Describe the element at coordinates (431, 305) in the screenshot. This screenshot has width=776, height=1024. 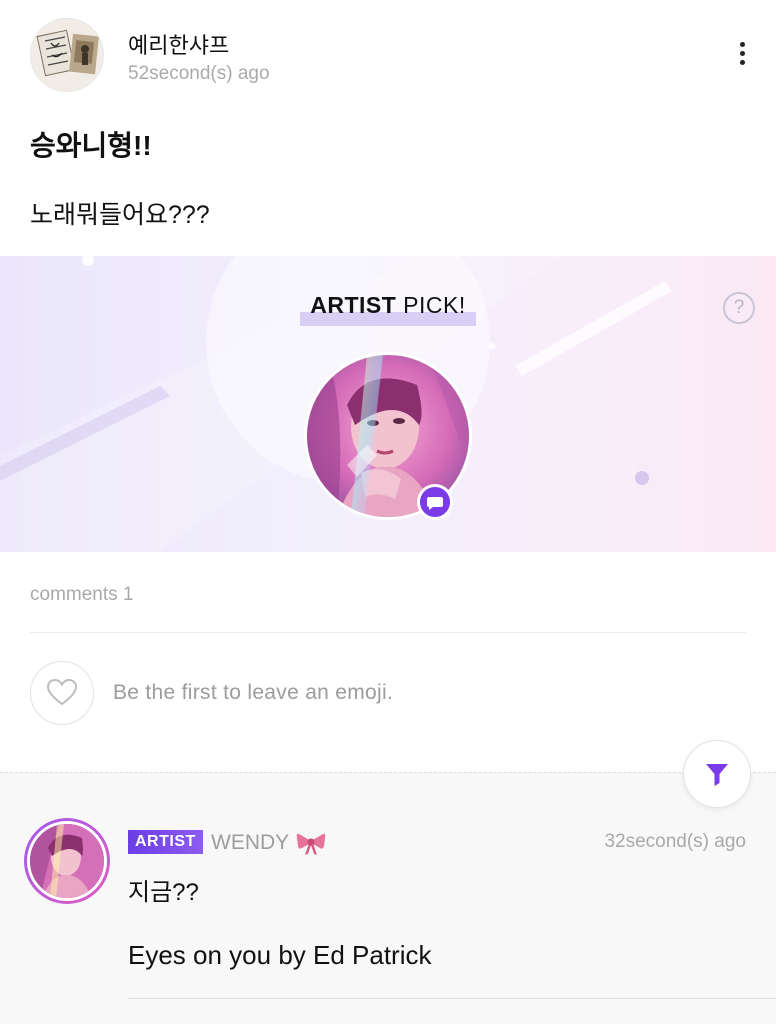
I see `artist-pick-title-rest: PICK!` at that location.